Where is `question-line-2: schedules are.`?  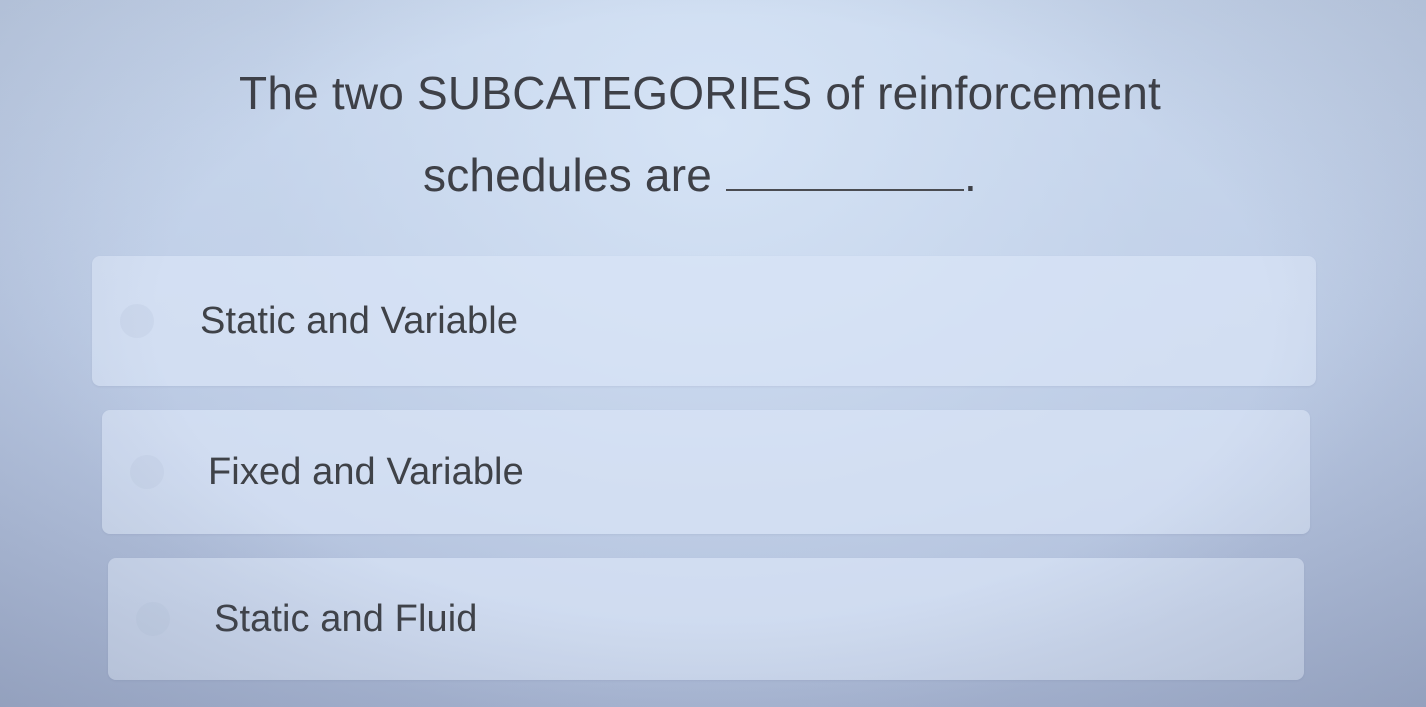
question-line-2: schedules are. is located at coordinates (700, 175).